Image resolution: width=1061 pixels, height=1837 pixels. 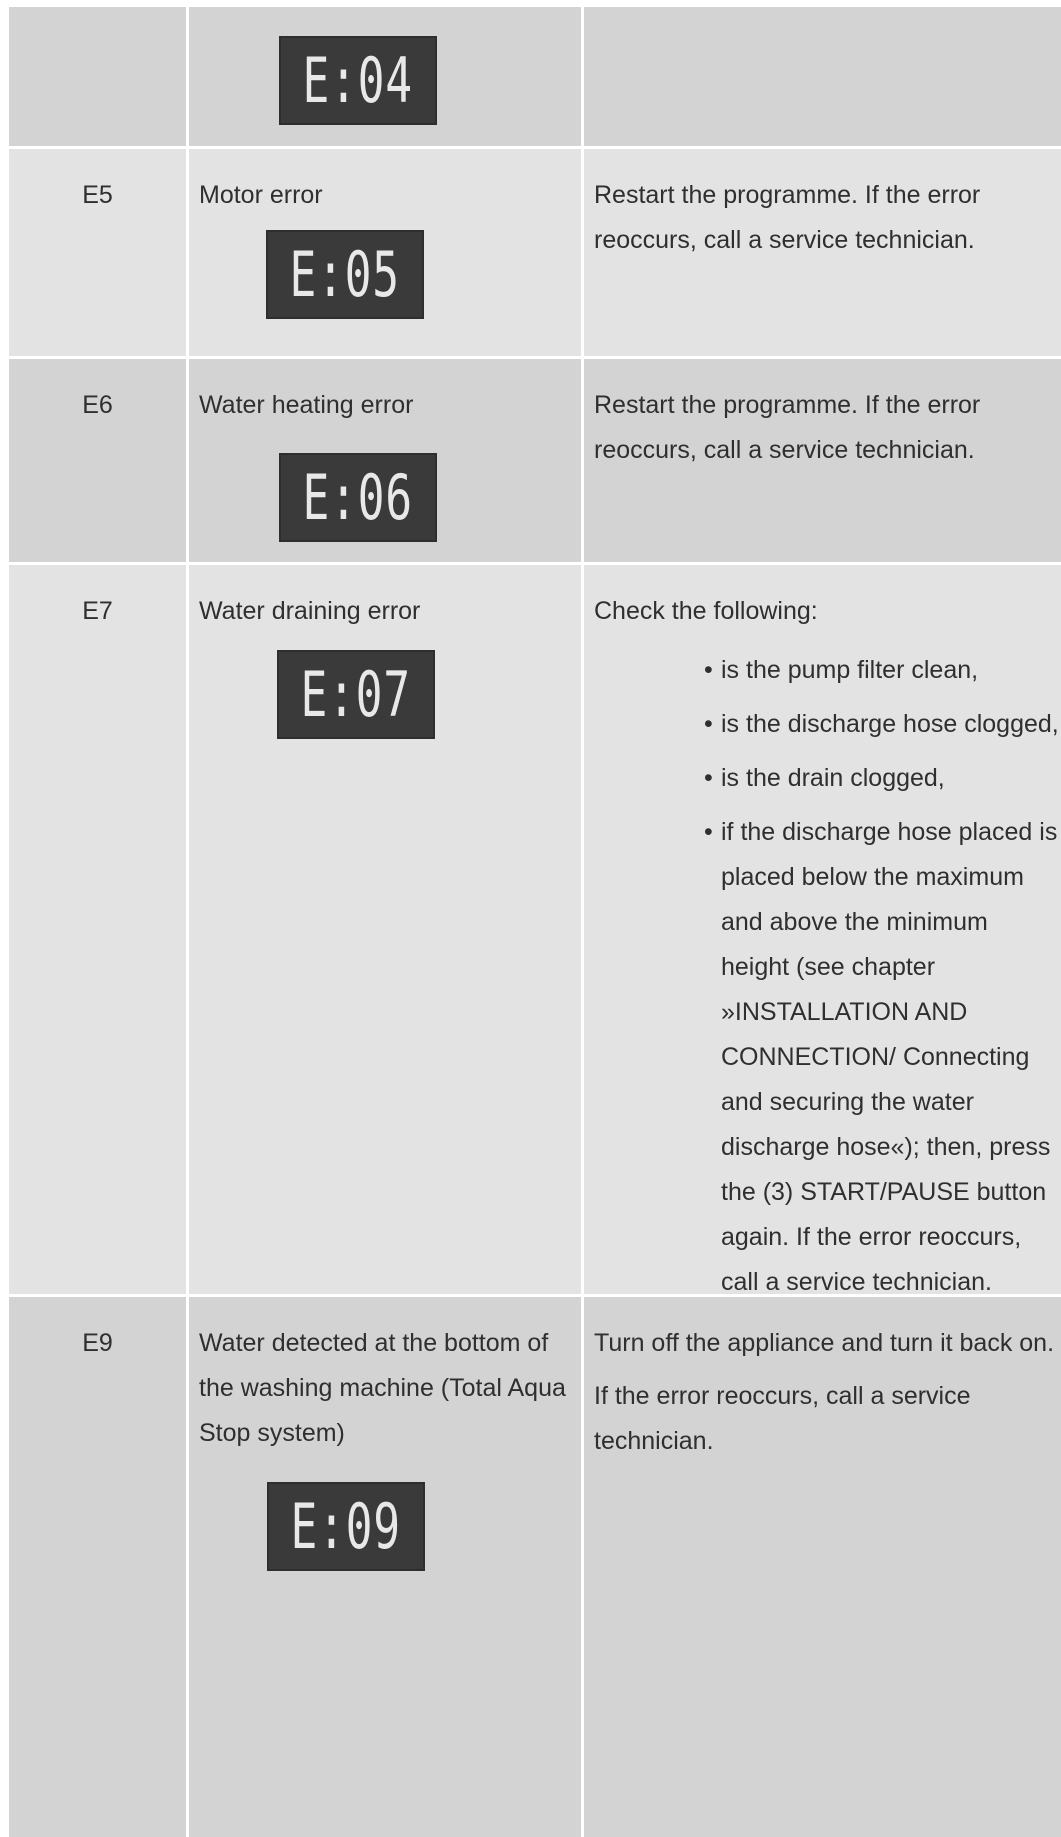 I want to click on error-row-e4: E:04, so click(x=535, y=78).